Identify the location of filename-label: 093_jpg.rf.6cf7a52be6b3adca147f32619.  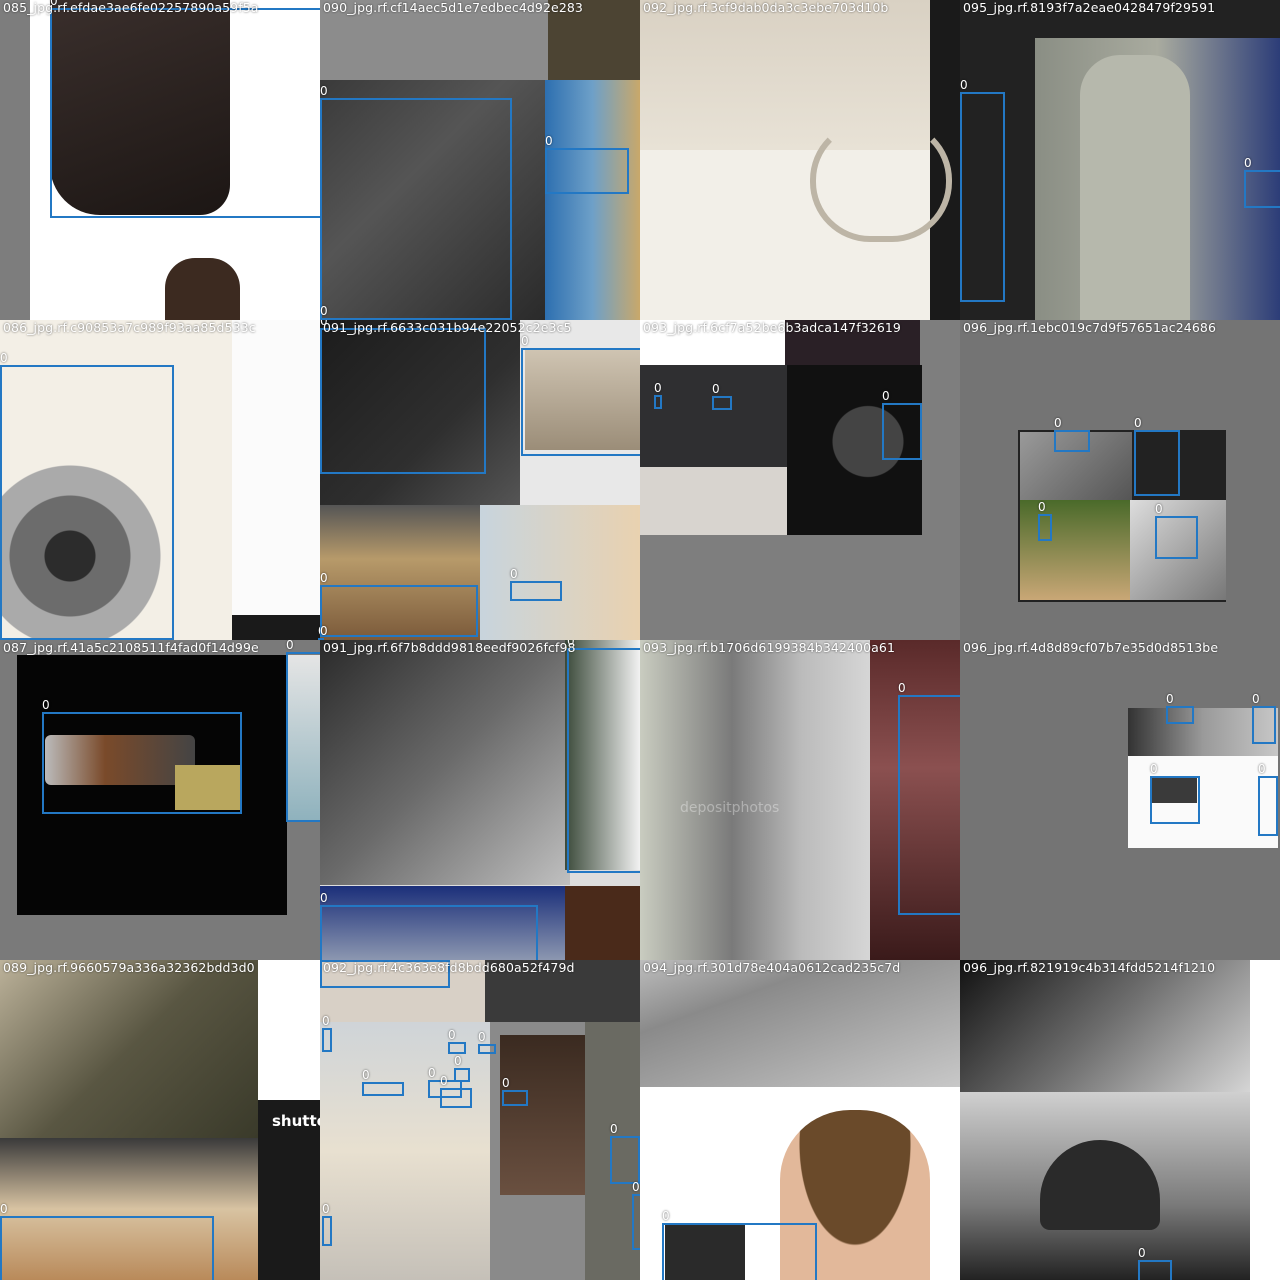
(772, 327).